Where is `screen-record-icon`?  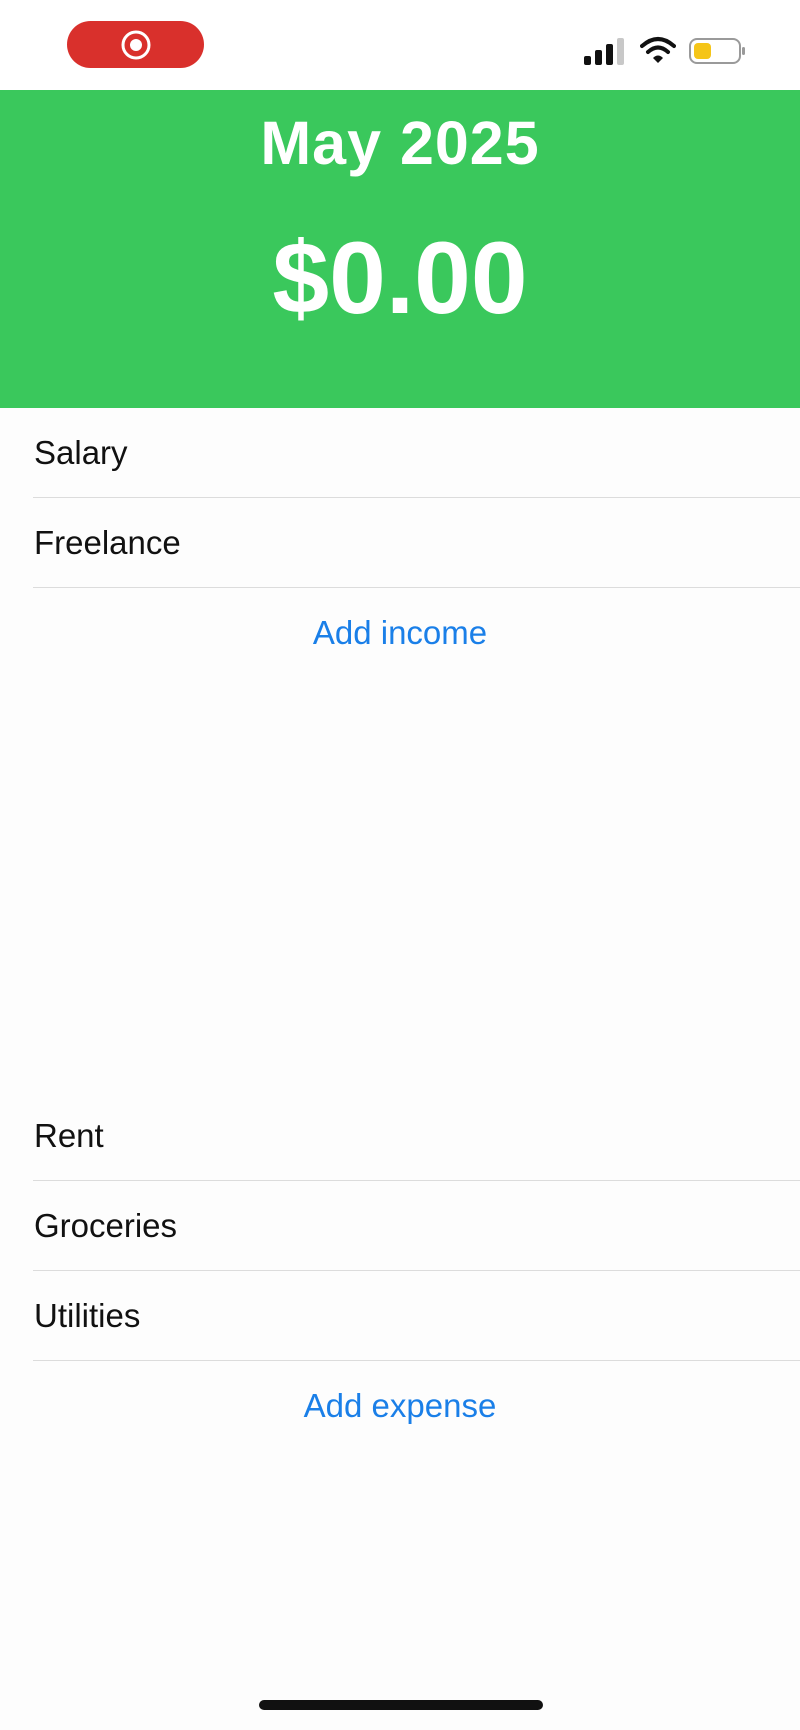
screen-record-icon is located at coordinates (135, 44).